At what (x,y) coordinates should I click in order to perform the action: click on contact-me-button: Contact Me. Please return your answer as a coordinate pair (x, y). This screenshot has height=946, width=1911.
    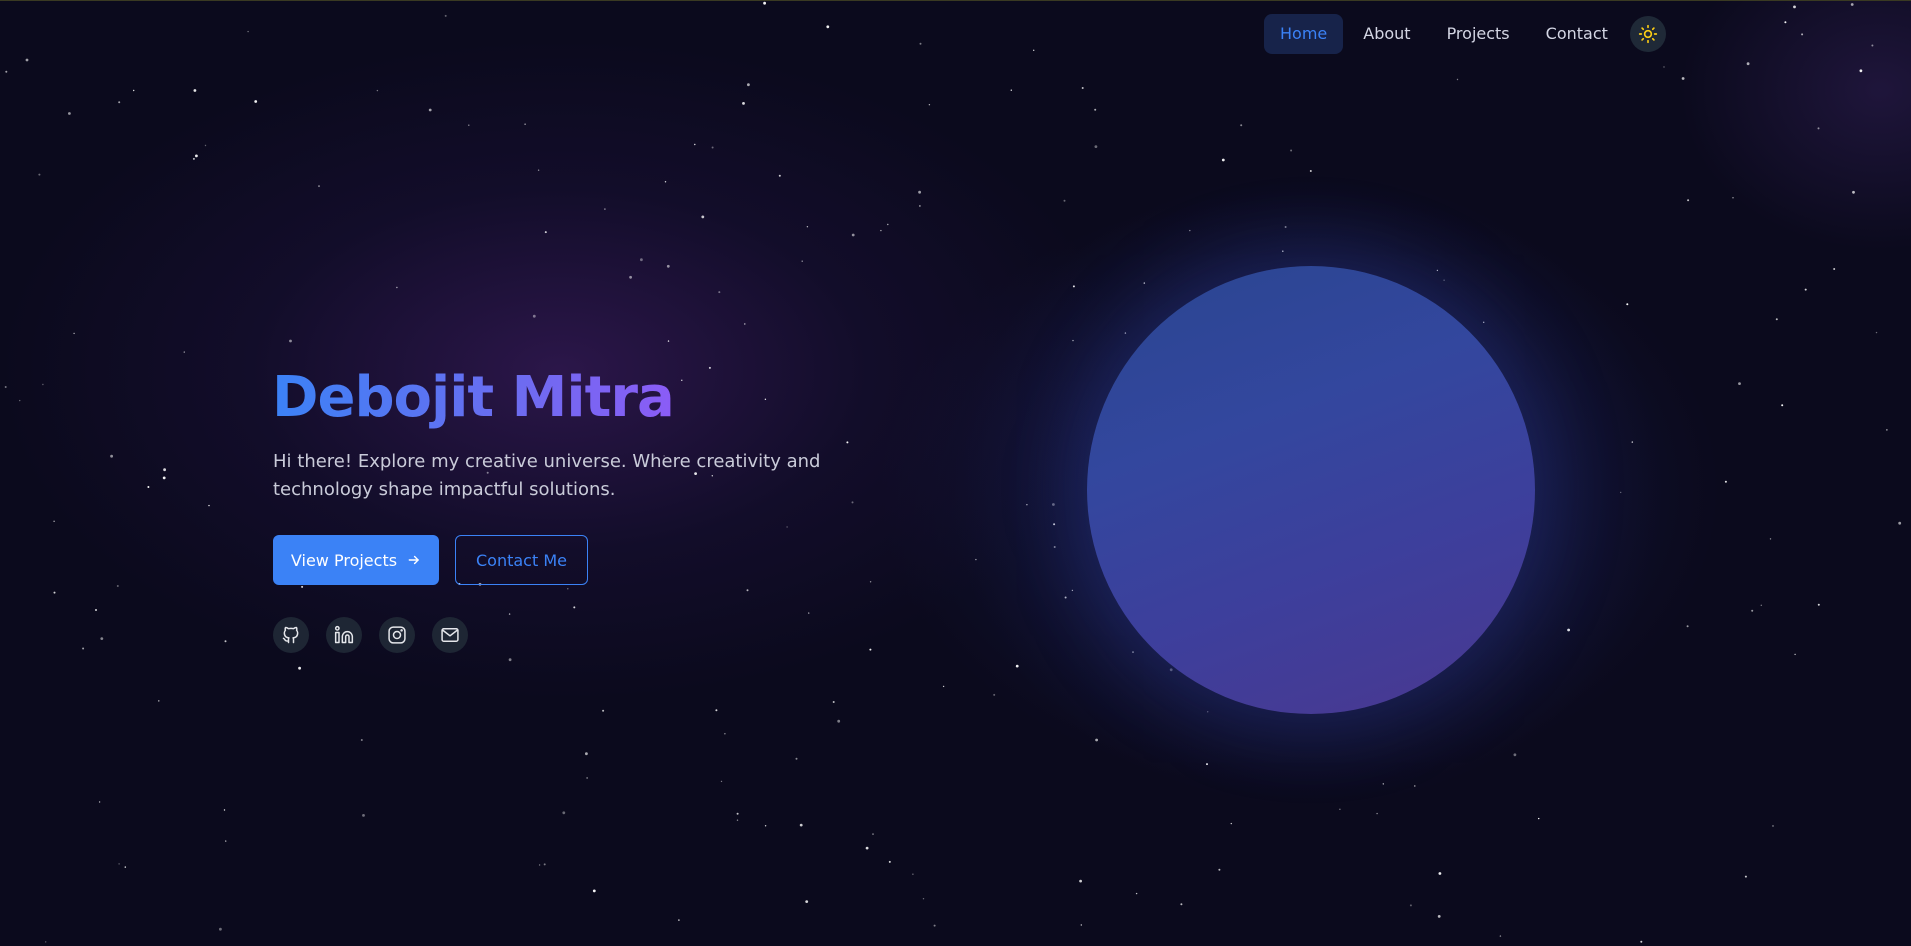
    Looking at the image, I should click on (521, 560).